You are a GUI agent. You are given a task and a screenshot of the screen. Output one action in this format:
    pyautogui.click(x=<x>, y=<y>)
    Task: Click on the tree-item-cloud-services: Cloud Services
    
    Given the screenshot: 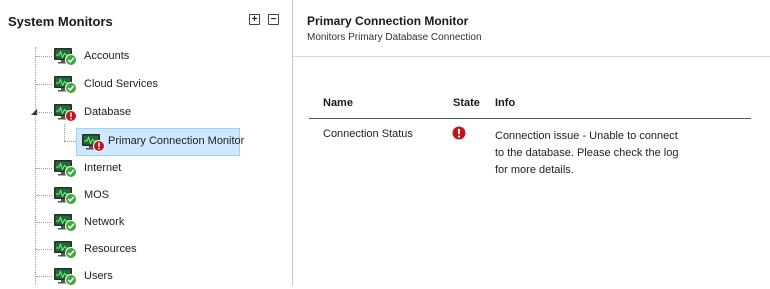 What is the action you would take?
    pyautogui.click(x=151, y=84)
    